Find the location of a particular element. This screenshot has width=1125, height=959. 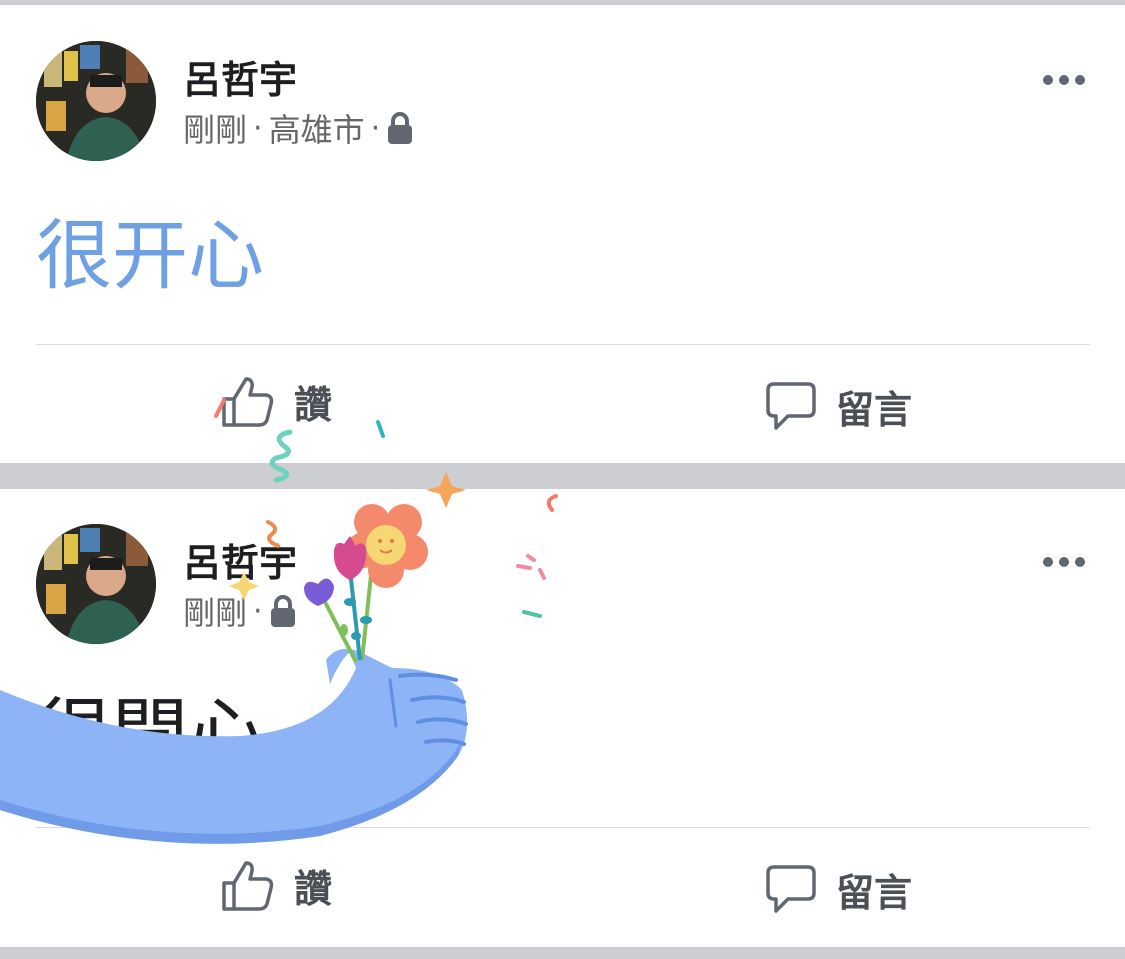

post-text: 很開心 is located at coordinates (150, 733).